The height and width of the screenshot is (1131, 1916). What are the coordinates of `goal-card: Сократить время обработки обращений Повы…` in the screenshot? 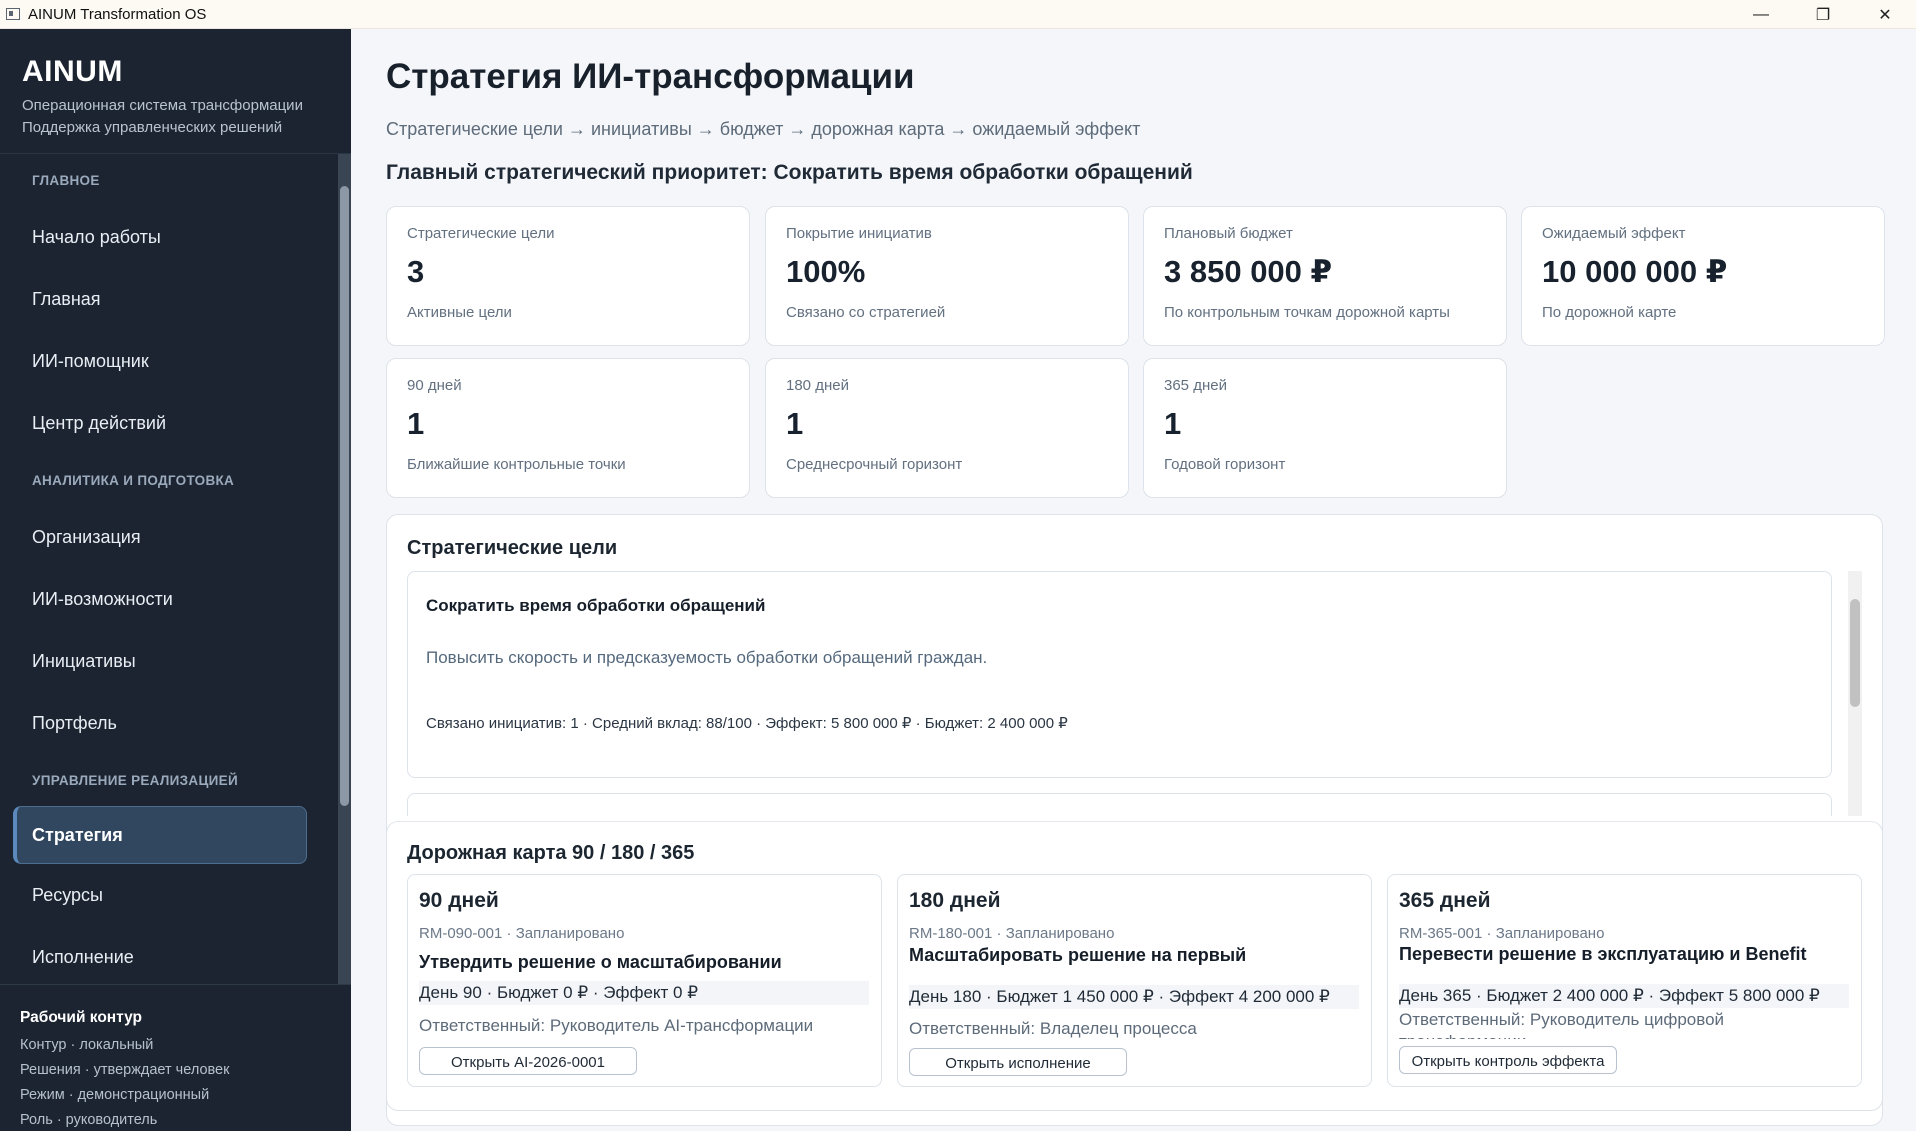 It's located at (1119, 674).